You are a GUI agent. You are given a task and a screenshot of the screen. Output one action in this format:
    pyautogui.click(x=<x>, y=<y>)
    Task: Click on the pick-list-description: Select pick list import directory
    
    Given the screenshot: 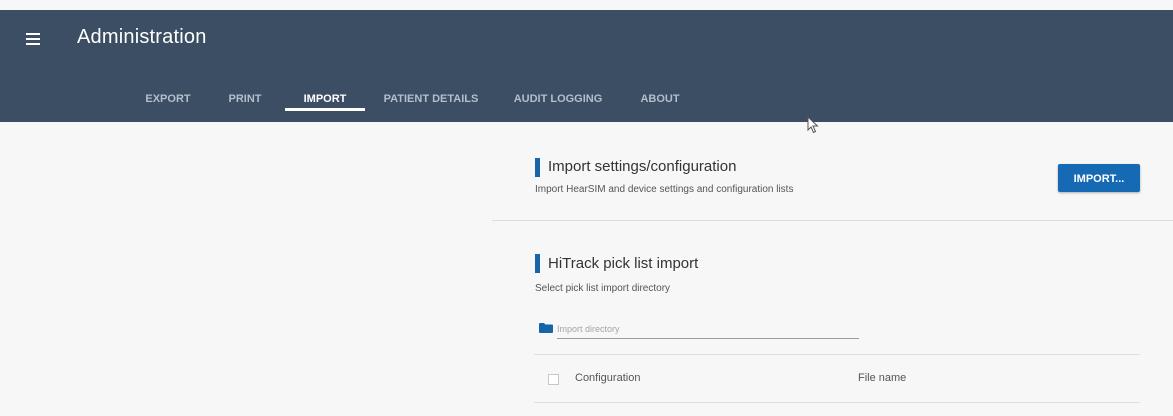 What is the action you would take?
    pyautogui.click(x=603, y=288)
    